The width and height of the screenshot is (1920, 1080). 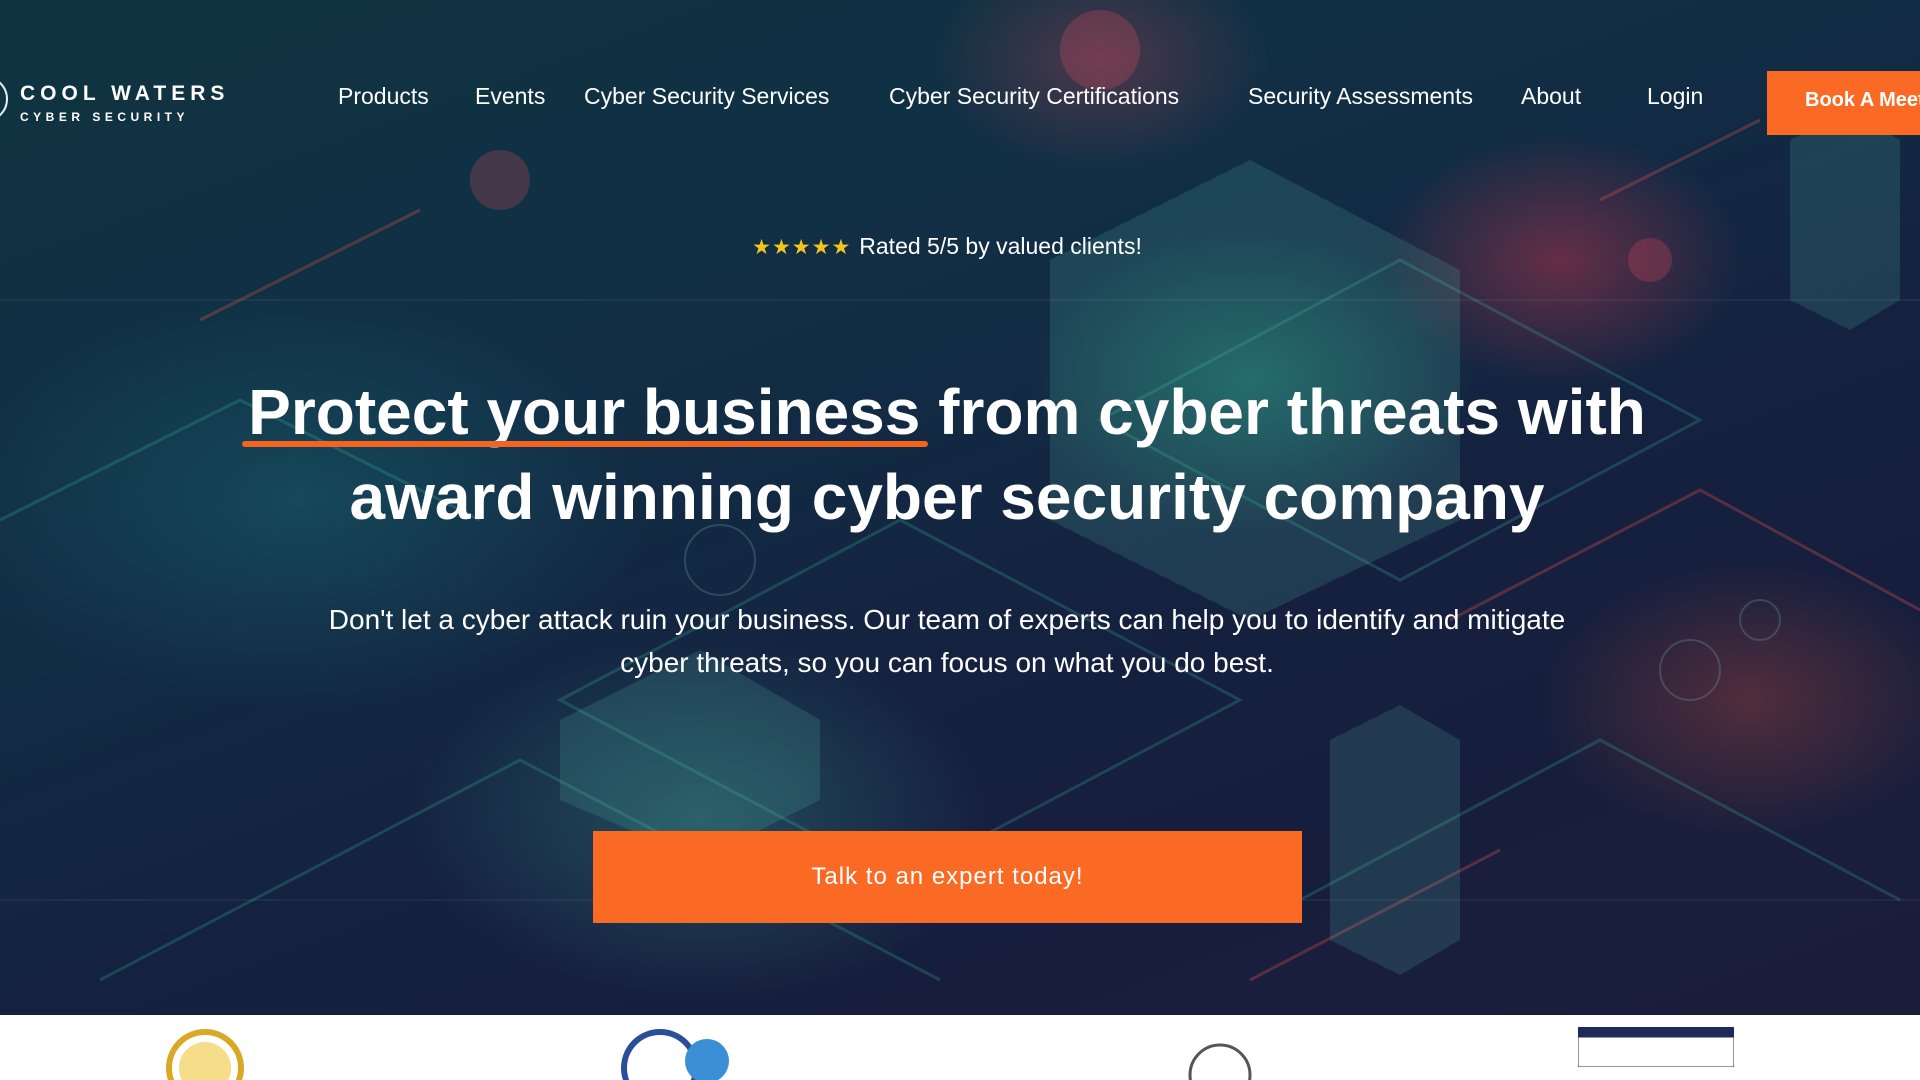 I want to click on accreditation-badges, so click(x=960, y=1047).